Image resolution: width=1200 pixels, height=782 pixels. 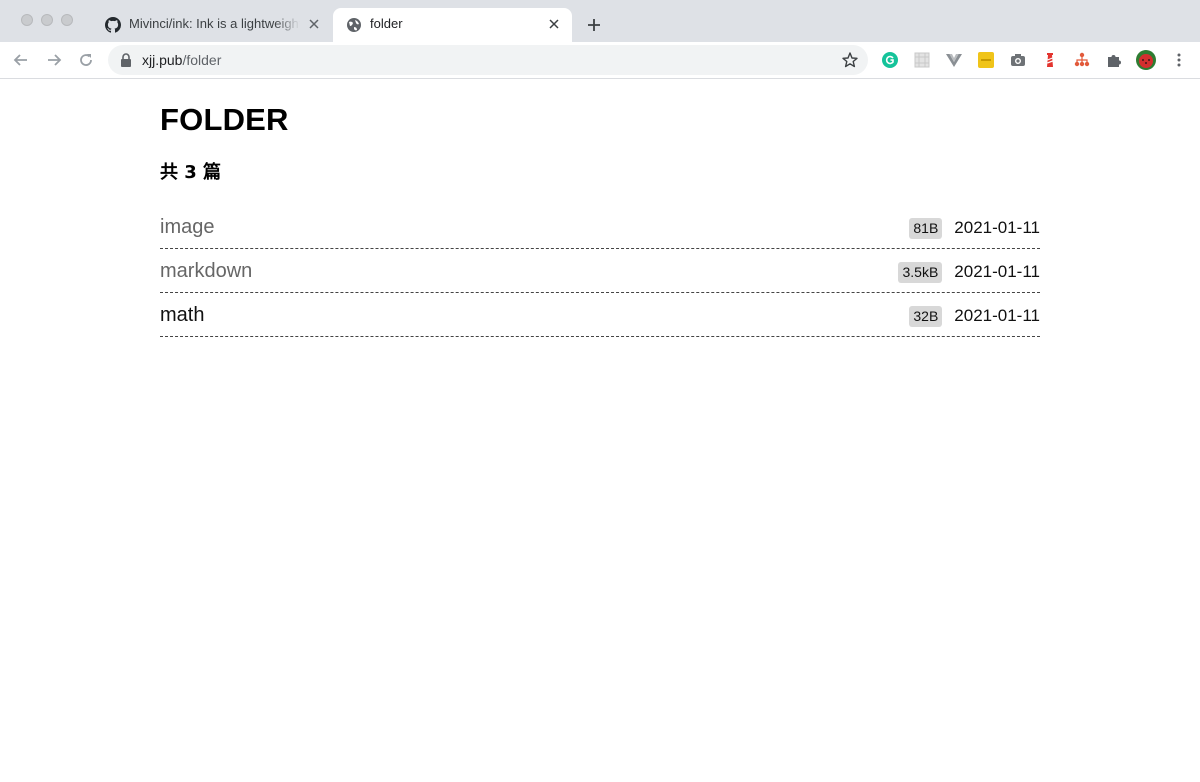 I want to click on reload-icon, so click(x=86, y=60).